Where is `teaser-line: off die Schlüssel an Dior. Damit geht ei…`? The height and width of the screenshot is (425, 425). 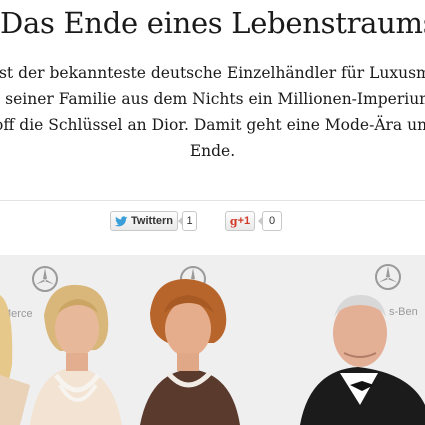 teaser-line: off die Schlüssel an Dior. Damit geht ei… is located at coordinates (212, 125).